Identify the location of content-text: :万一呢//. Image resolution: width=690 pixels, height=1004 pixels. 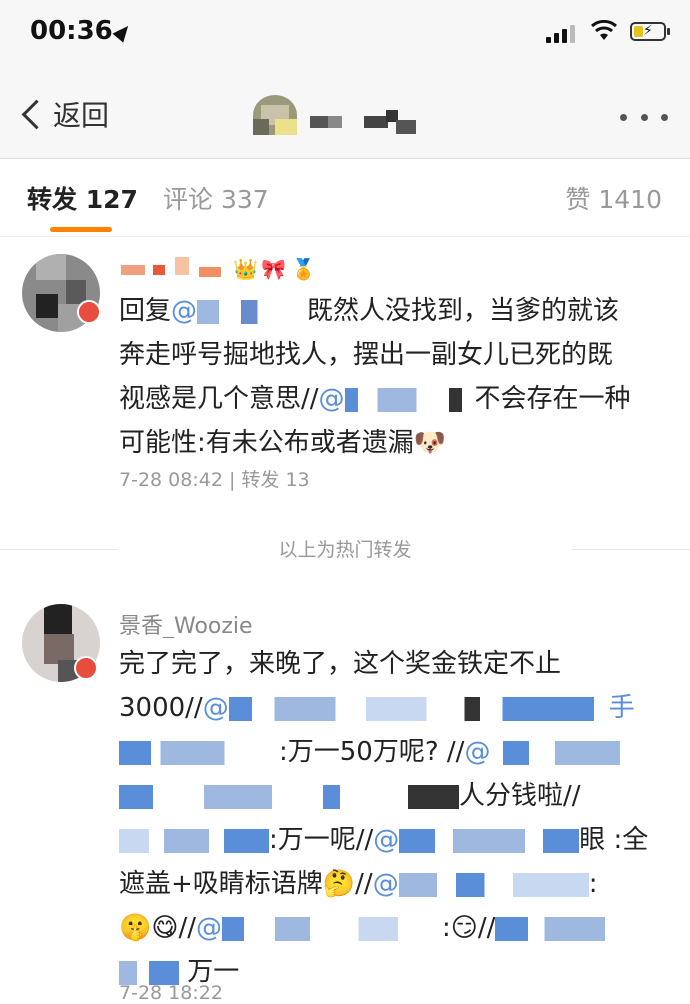
(321, 840).